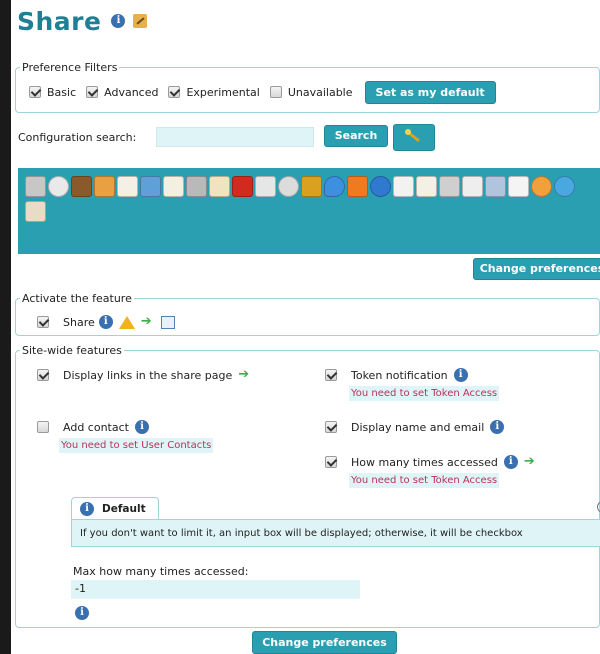 This screenshot has height=654, width=600. What do you see at coordinates (131, 92) in the screenshot?
I see `filter-advanced-label: Advanced` at bounding box center [131, 92].